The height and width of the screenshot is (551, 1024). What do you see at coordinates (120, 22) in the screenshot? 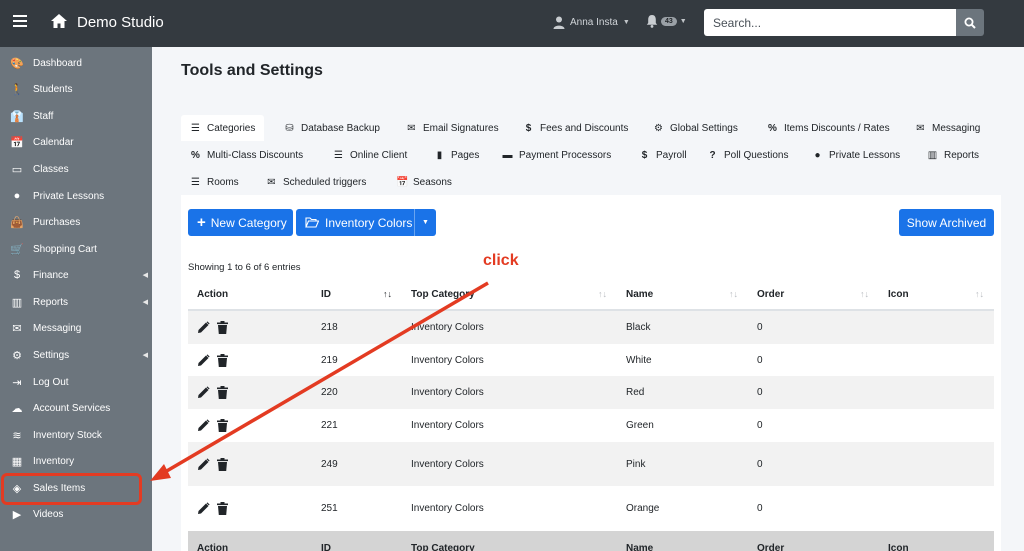
I see `brand-title: Demo Studio` at bounding box center [120, 22].